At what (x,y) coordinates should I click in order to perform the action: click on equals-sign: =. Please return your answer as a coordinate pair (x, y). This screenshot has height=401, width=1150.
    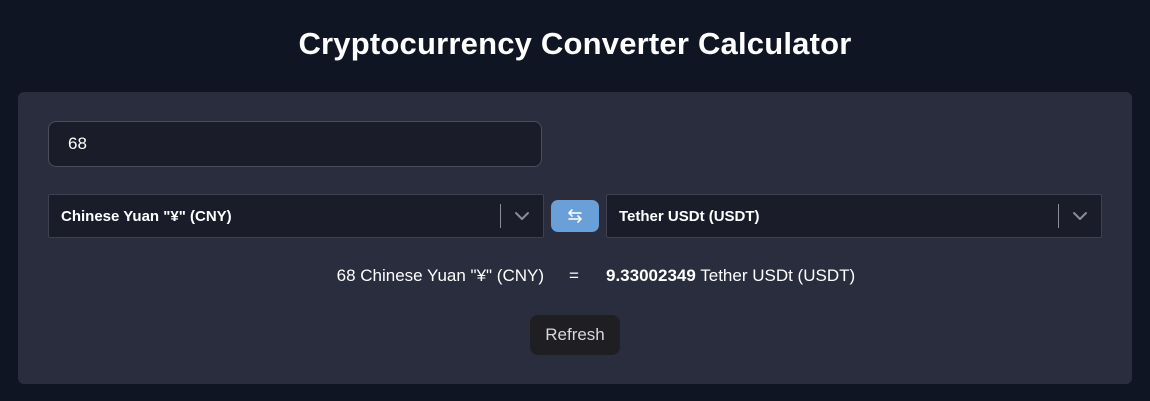
    Looking at the image, I should click on (574, 275).